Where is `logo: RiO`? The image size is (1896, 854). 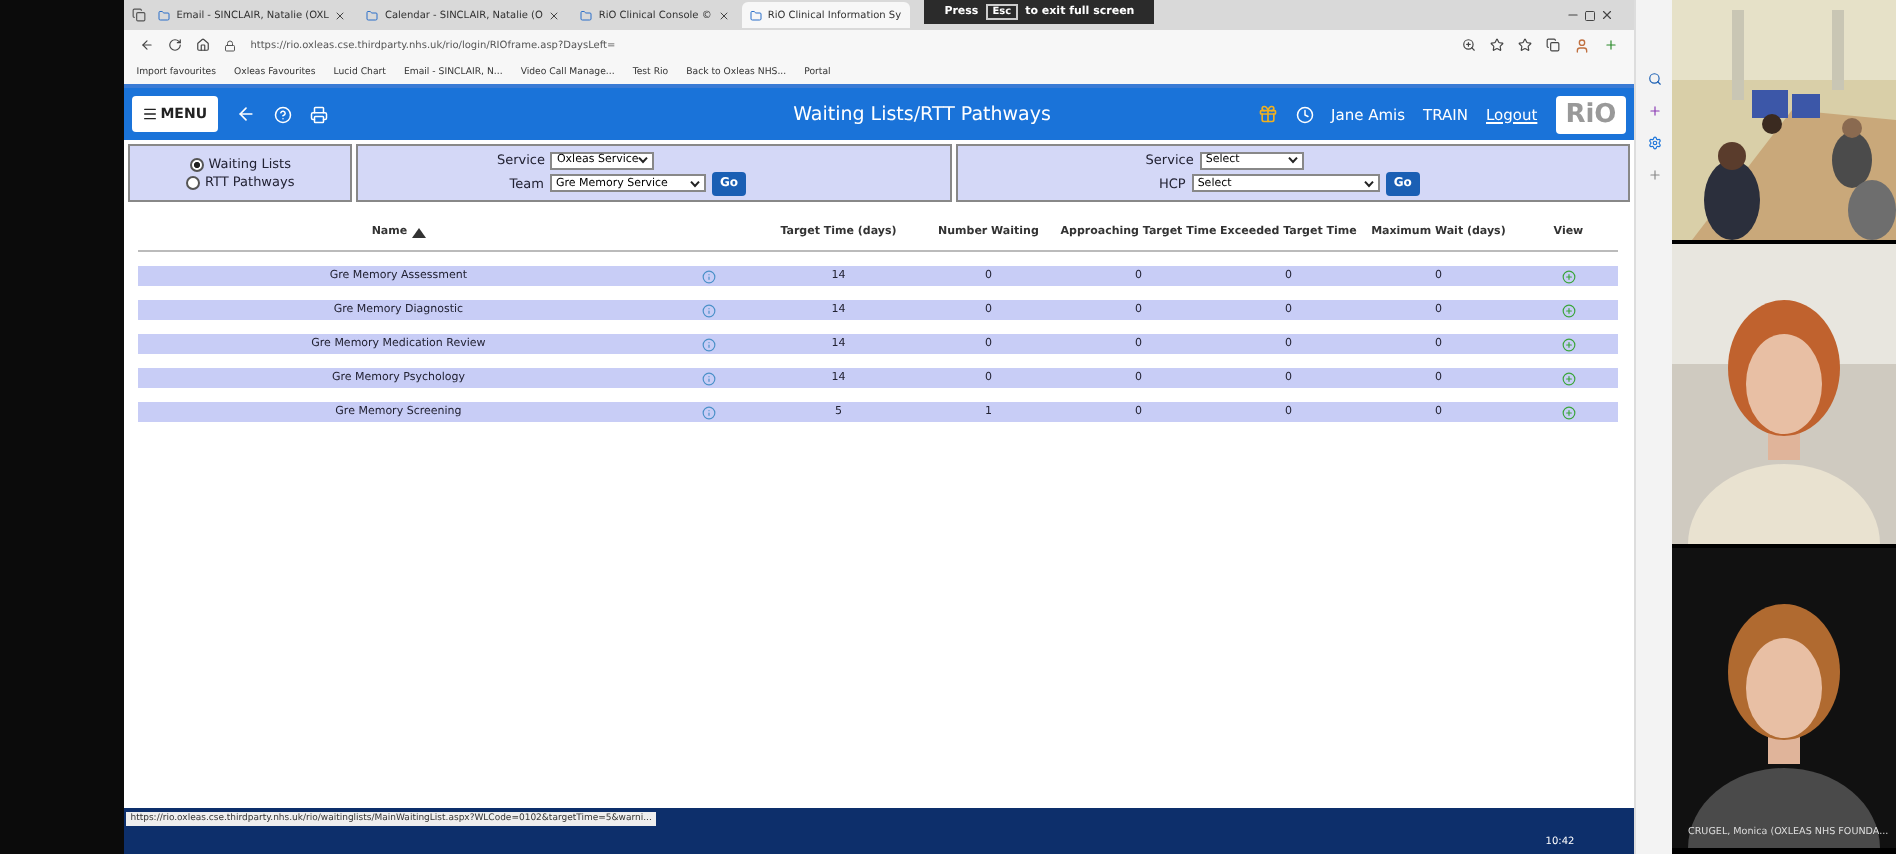 logo: RiO is located at coordinates (1591, 114).